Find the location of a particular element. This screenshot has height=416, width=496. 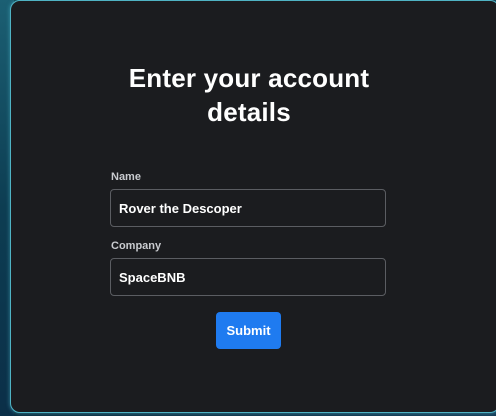

title-line-2: details is located at coordinates (249, 112).